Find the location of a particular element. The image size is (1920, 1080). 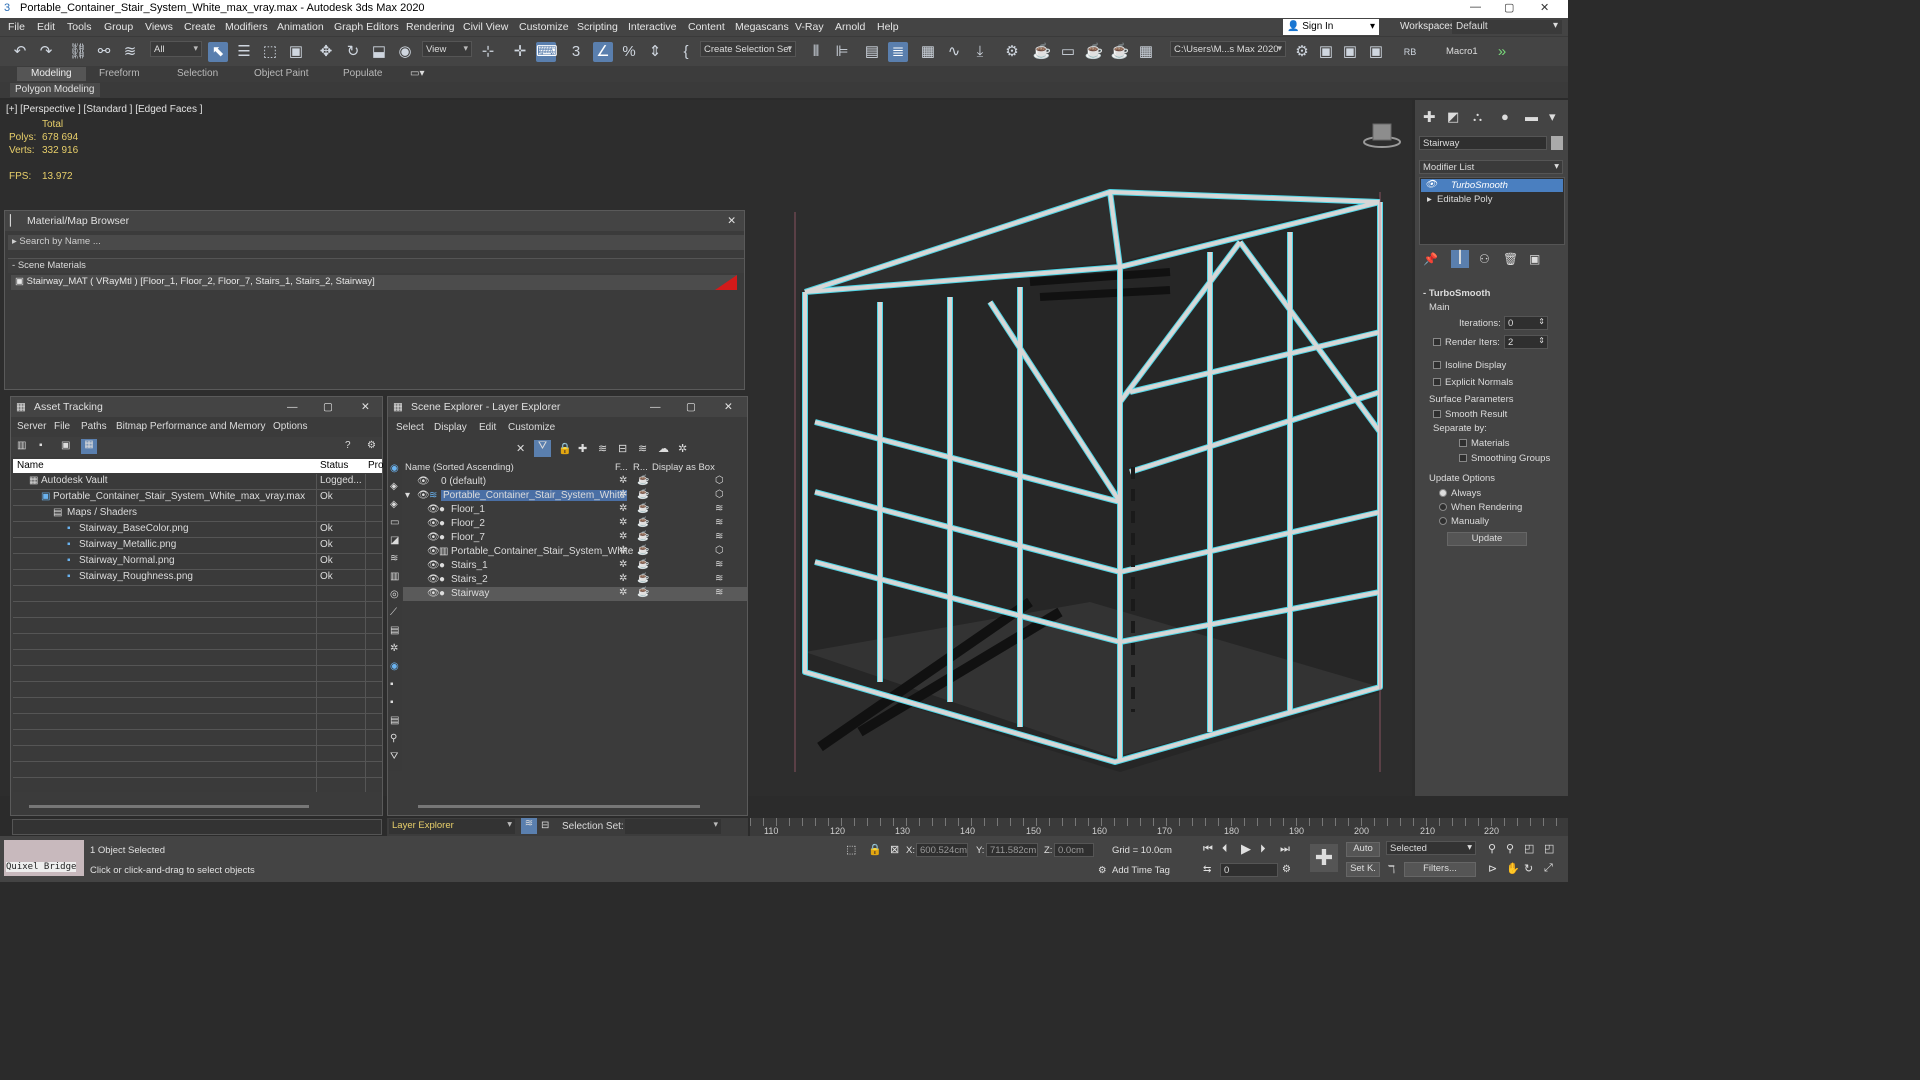

menu-select: Select is located at coordinates (410, 427).